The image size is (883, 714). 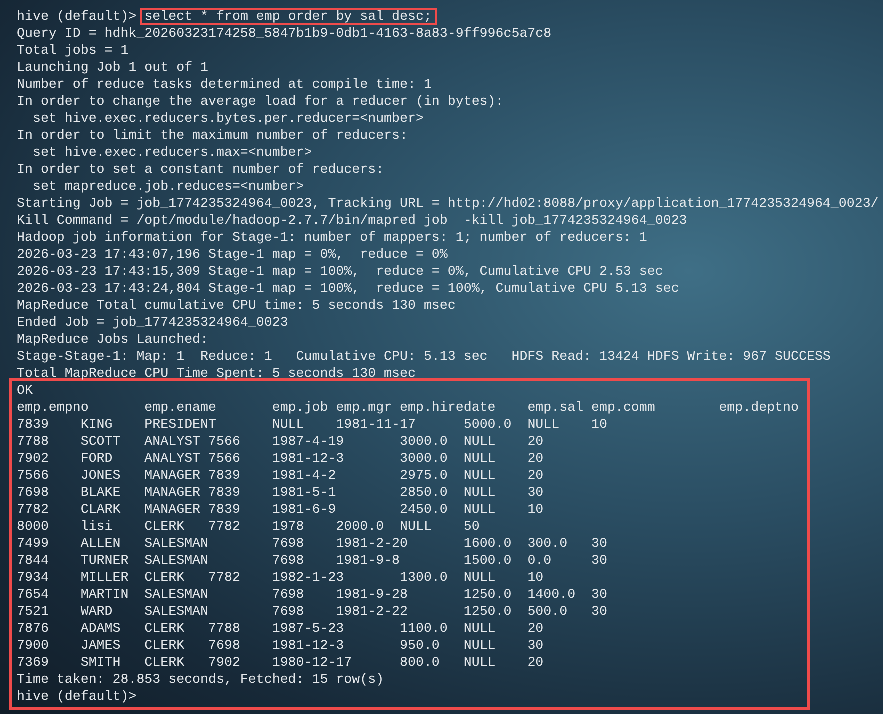 What do you see at coordinates (312, 594) in the screenshot?
I see `output-line: 7654 MARTIN SALESMAN 7698 1981-9-28 1250.0 1400.0 30` at bounding box center [312, 594].